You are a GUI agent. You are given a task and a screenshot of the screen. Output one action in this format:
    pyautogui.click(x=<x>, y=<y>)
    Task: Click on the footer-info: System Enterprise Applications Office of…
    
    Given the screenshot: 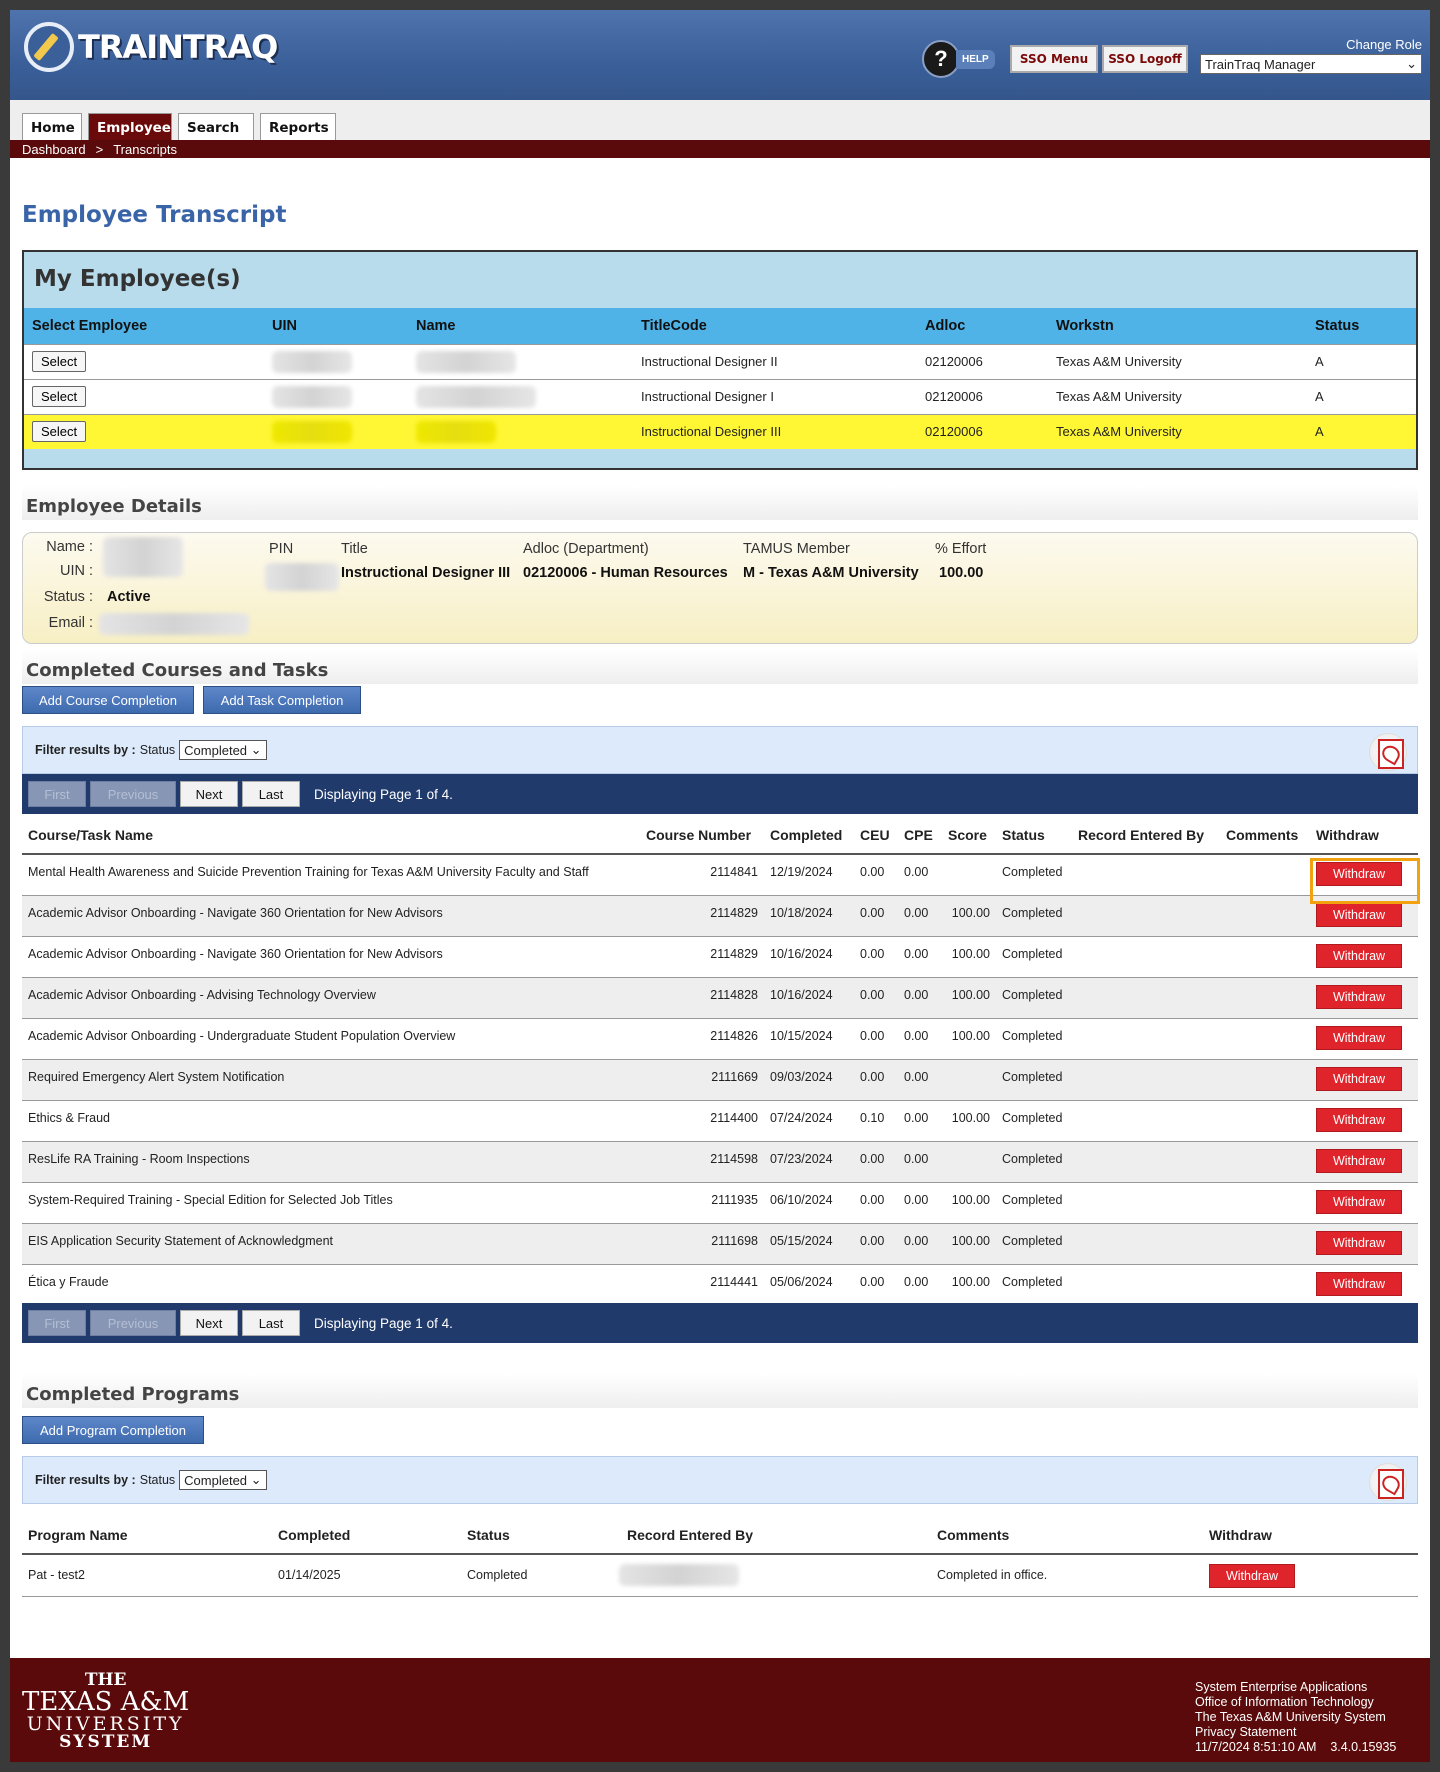 What is the action you would take?
    pyautogui.click(x=1295, y=1717)
    